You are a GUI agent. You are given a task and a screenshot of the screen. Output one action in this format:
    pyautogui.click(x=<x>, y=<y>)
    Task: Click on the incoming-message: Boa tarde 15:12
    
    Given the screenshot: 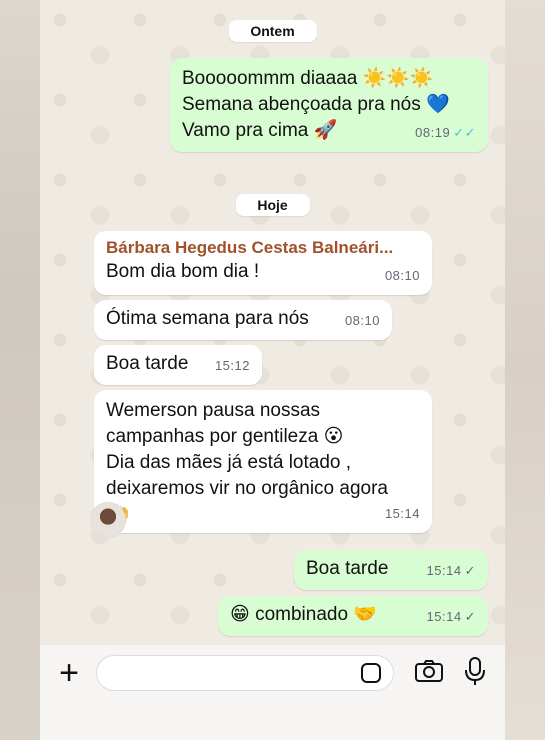 What is the action you would take?
    pyautogui.click(x=178, y=365)
    